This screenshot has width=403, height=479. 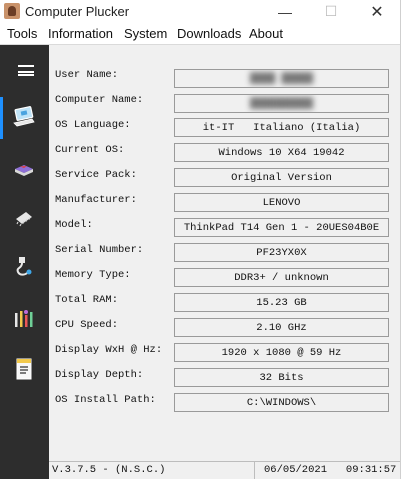 I want to click on value-serial-number: PF23YX0X, so click(x=281, y=252).